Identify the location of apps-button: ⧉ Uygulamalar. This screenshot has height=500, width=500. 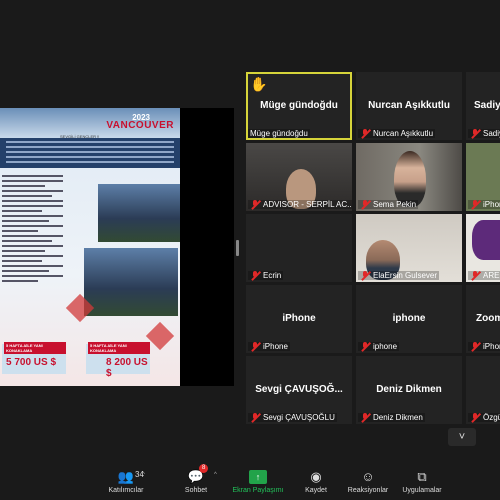
(422, 478).